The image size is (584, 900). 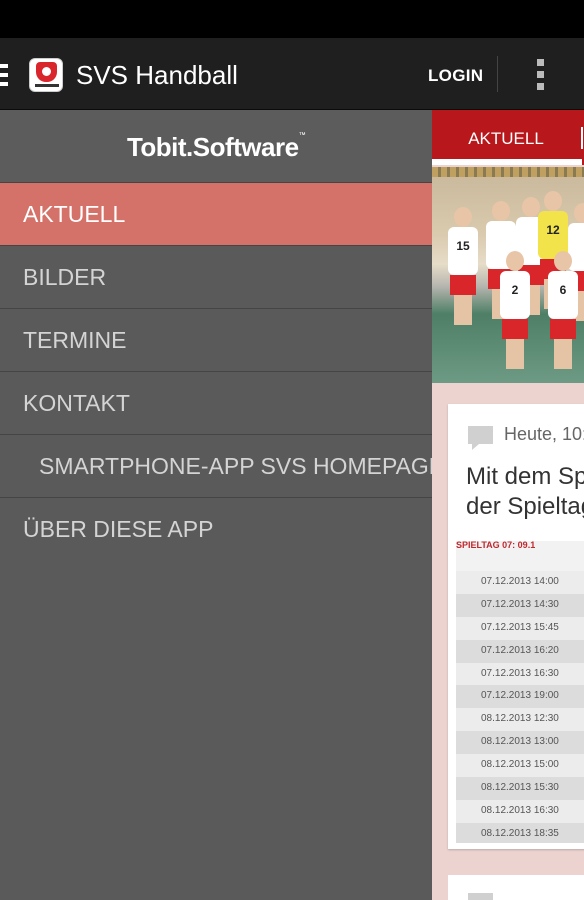 What do you see at coordinates (216, 340) in the screenshot?
I see `nav-item-termine: TERMINE` at bounding box center [216, 340].